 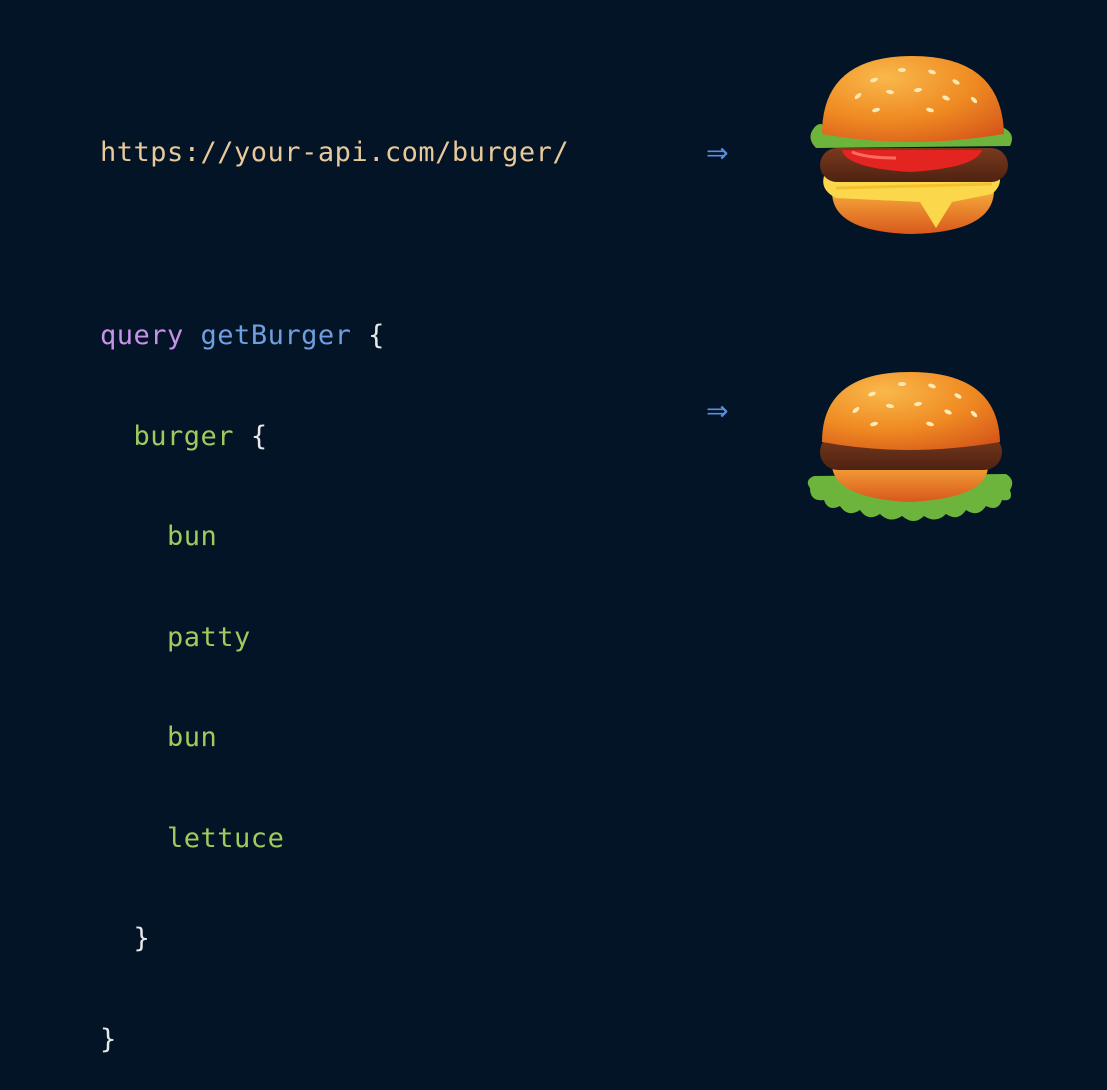 What do you see at coordinates (717, 411) in the screenshot?
I see `graphql-arrow-icon: ⇒` at bounding box center [717, 411].